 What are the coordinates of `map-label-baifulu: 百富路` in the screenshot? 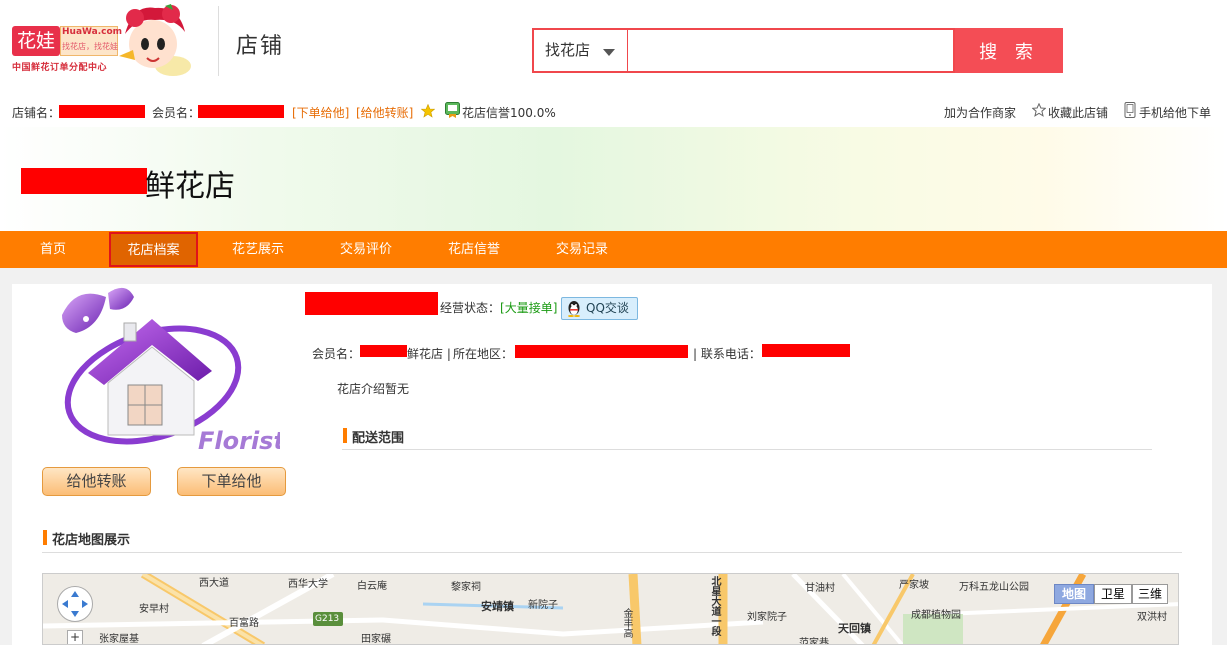 It's located at (244, 623).